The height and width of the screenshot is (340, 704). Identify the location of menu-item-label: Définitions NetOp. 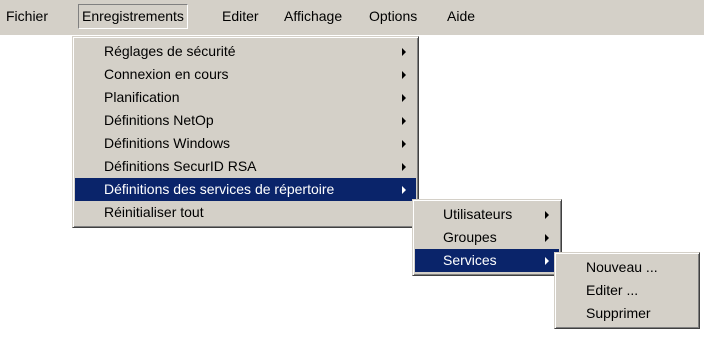
(159, 120).